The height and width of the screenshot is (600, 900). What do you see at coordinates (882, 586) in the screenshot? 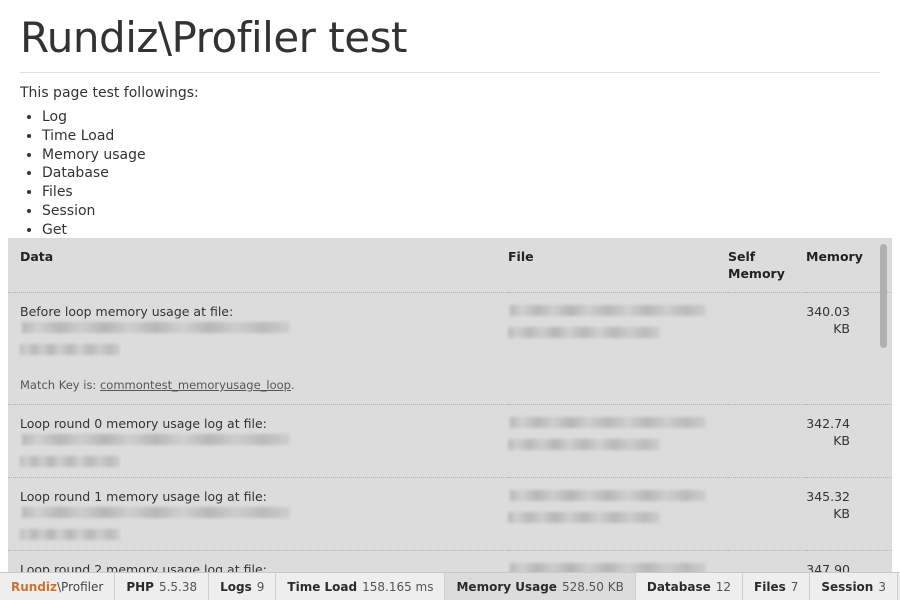
I see `toolbar-tab-value: 3` at bounding box center [882, 586].